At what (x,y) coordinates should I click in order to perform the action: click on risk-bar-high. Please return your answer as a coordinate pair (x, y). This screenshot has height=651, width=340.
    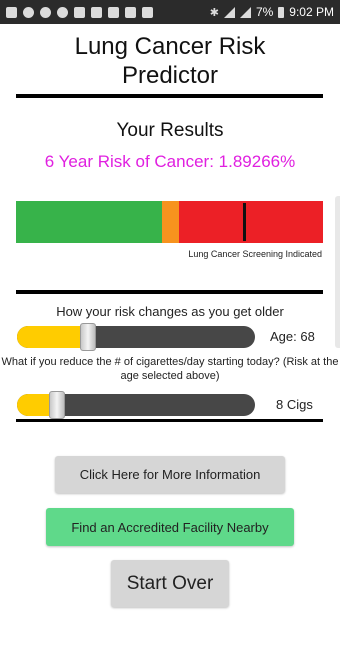
    Looking at the image, I should click on (251, 222).